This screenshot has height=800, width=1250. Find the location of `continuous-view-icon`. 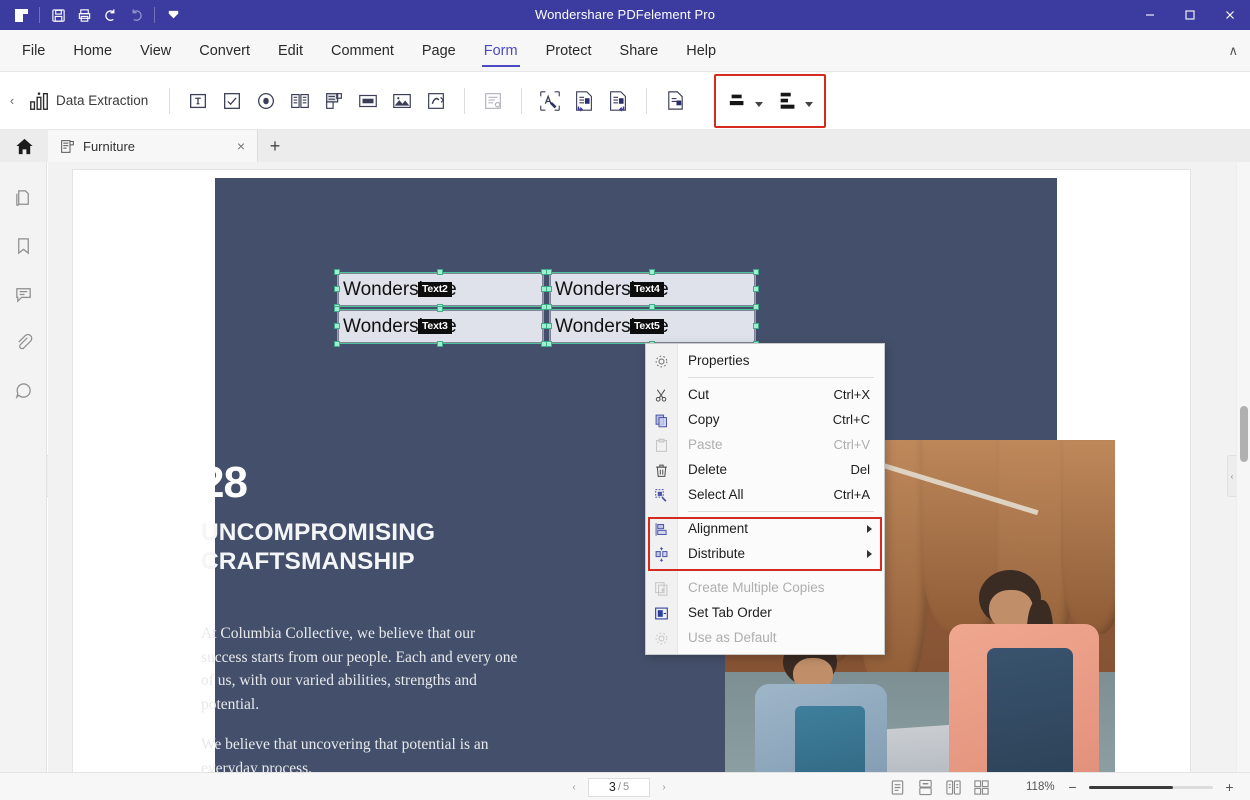

continuous-view-icon is located at coordinates (925, 787).